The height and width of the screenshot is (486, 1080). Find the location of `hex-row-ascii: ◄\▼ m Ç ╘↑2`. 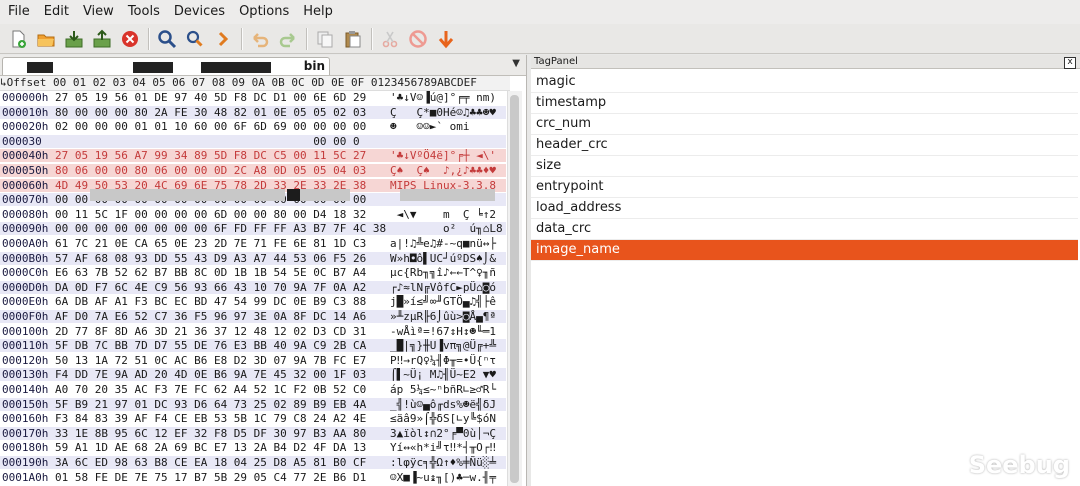

hex-row-ascii: ◄\▼ m Ç ╘↑2 is located at coordinates (443, 214).